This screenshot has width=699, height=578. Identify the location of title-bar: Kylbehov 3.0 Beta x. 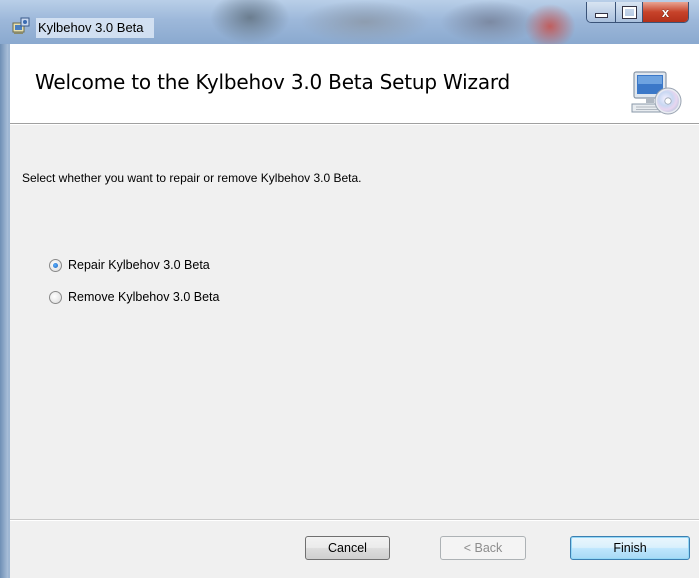
(349, 22).